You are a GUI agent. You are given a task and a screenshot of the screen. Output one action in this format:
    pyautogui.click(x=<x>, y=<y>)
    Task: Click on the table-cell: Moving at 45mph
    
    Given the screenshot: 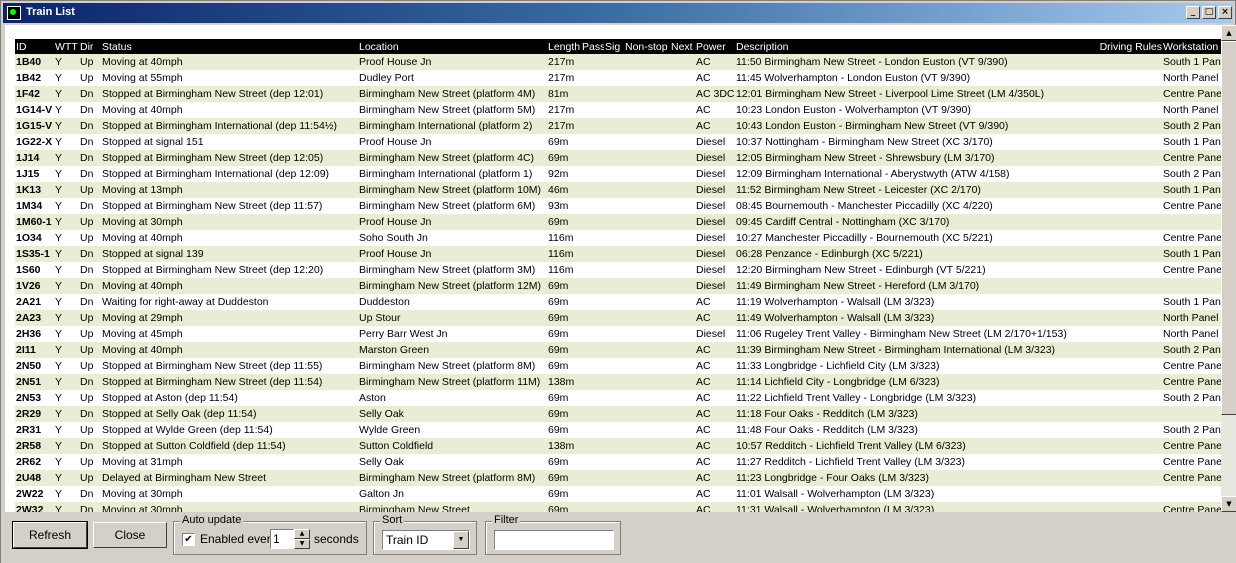 What is the action you would take?
    pyautogui.click(x=142, y=334)
    